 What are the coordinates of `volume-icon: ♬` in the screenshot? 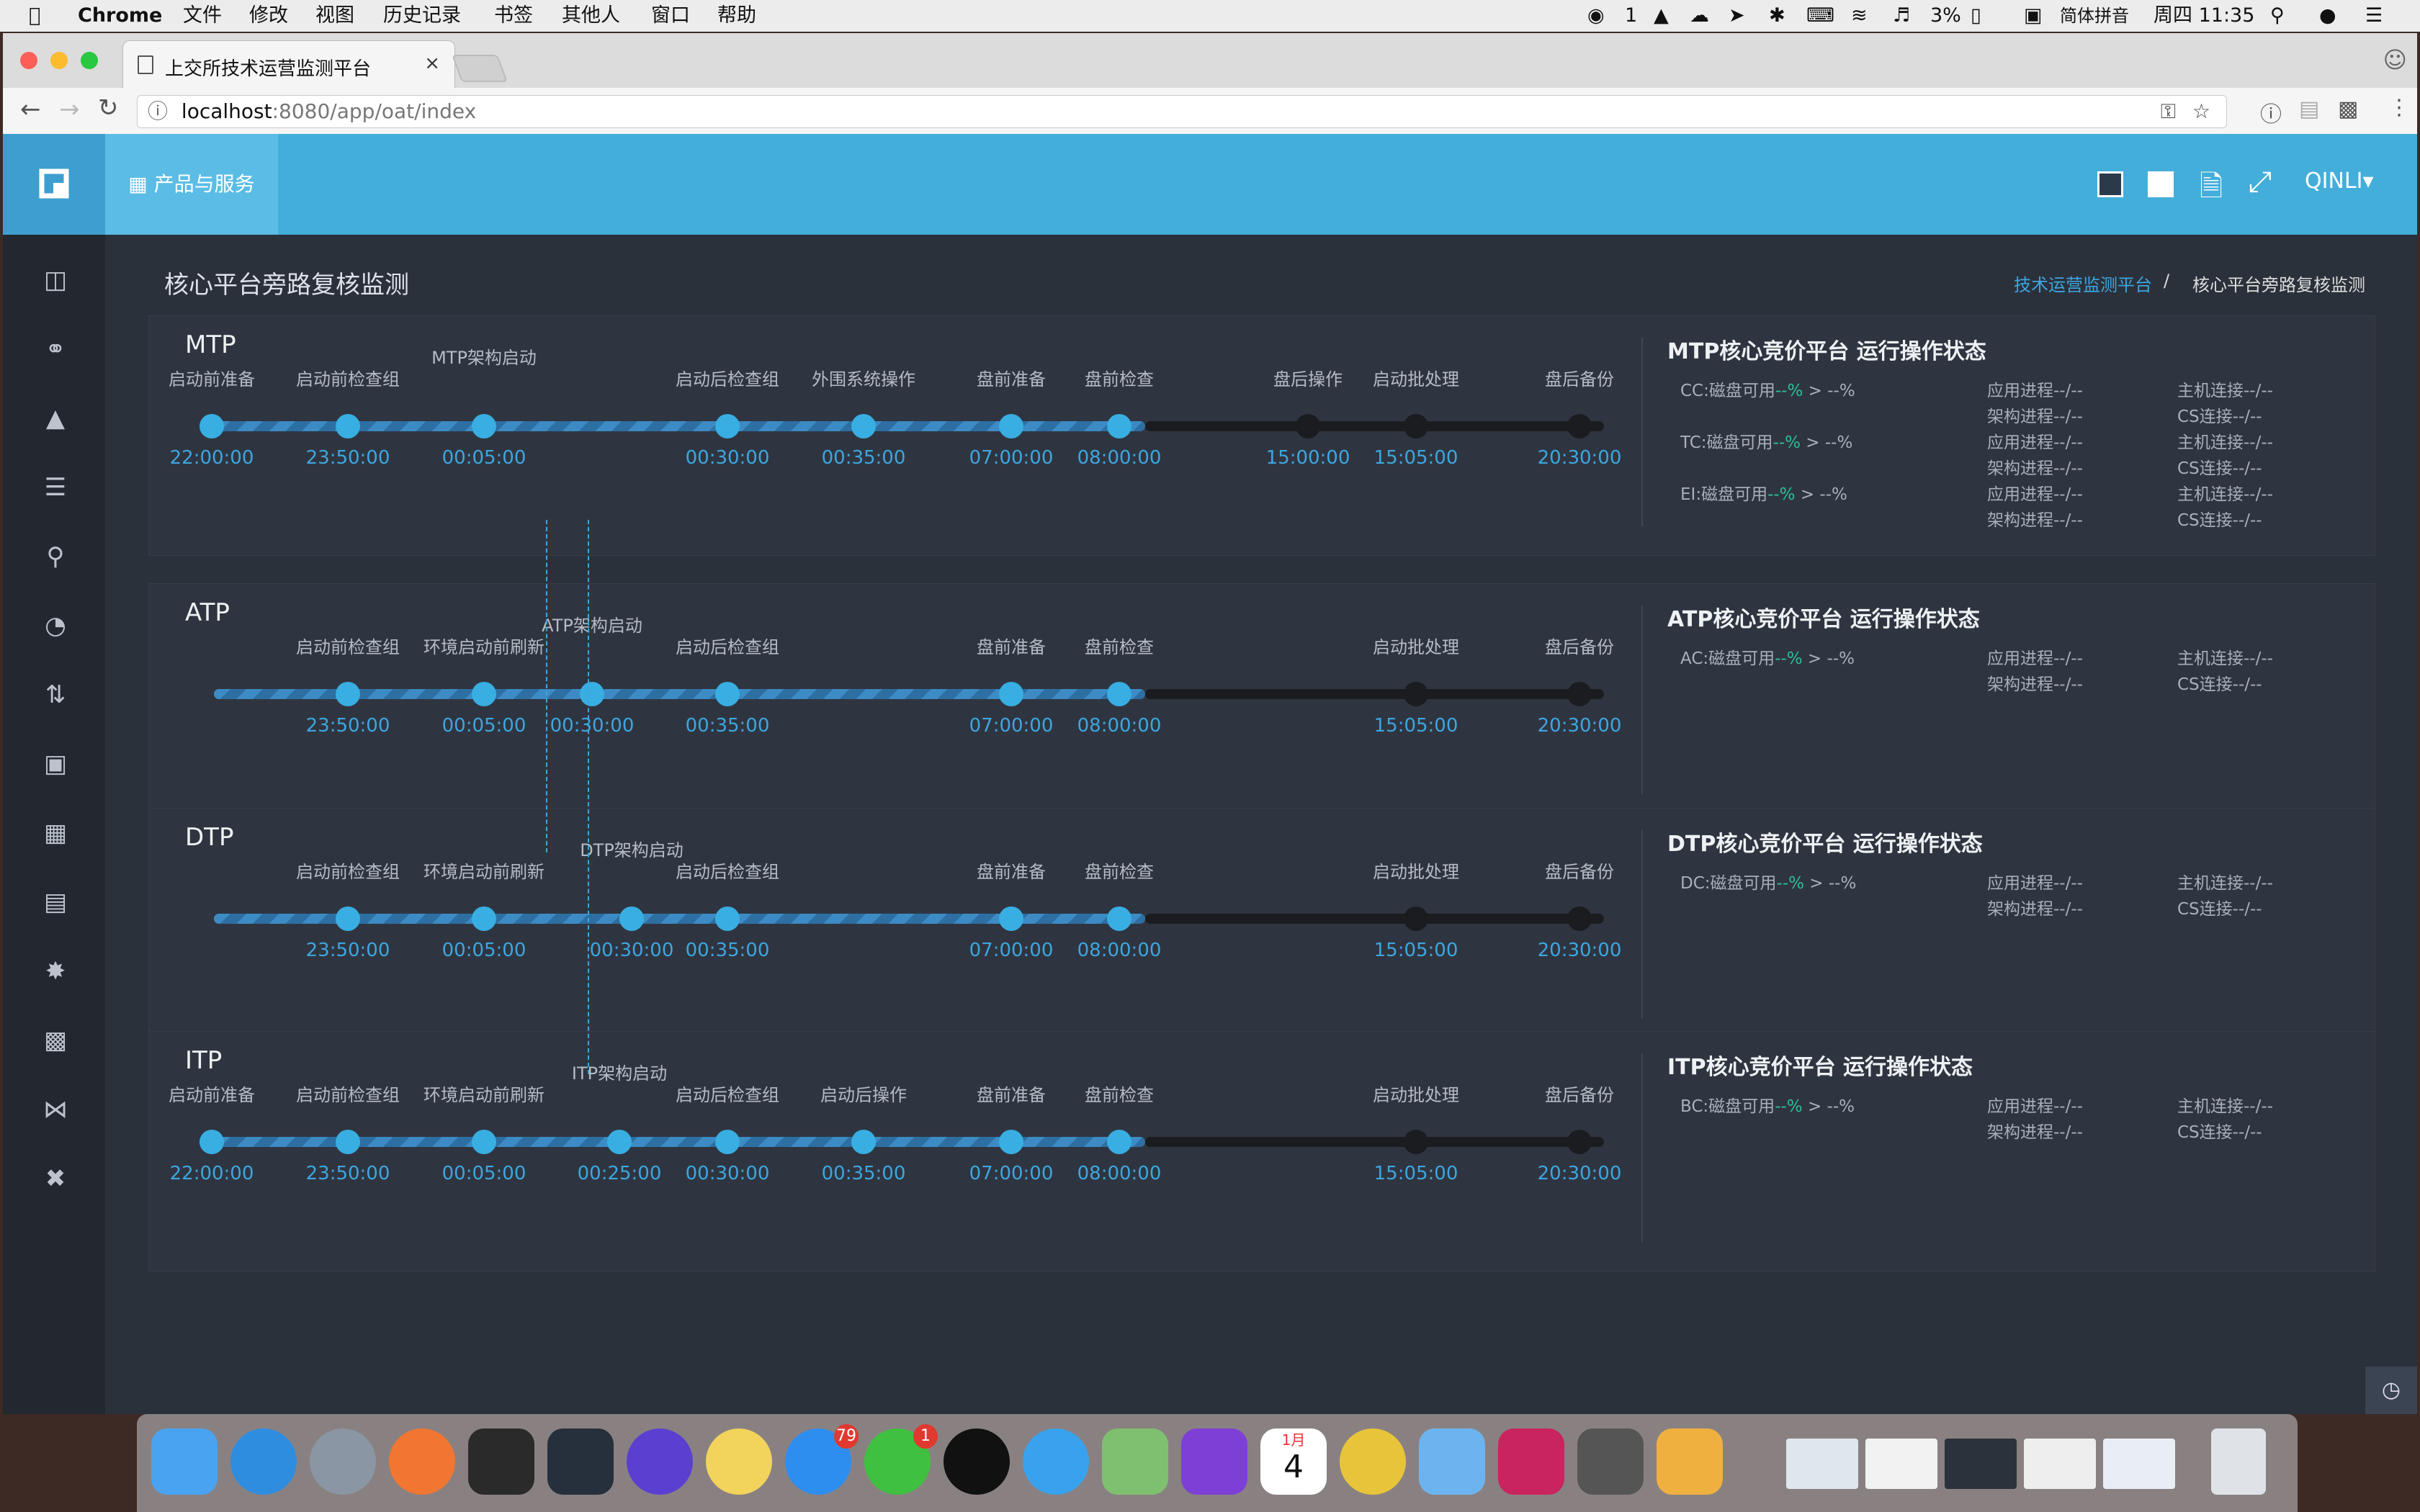 It's located at (1901, 16).